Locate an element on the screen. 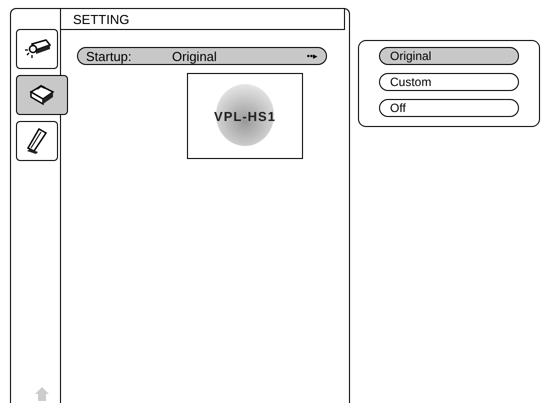 Image resolution: width=546 pixels, height=403 pixels. option-item: Off is located at coordinates (449, 108).